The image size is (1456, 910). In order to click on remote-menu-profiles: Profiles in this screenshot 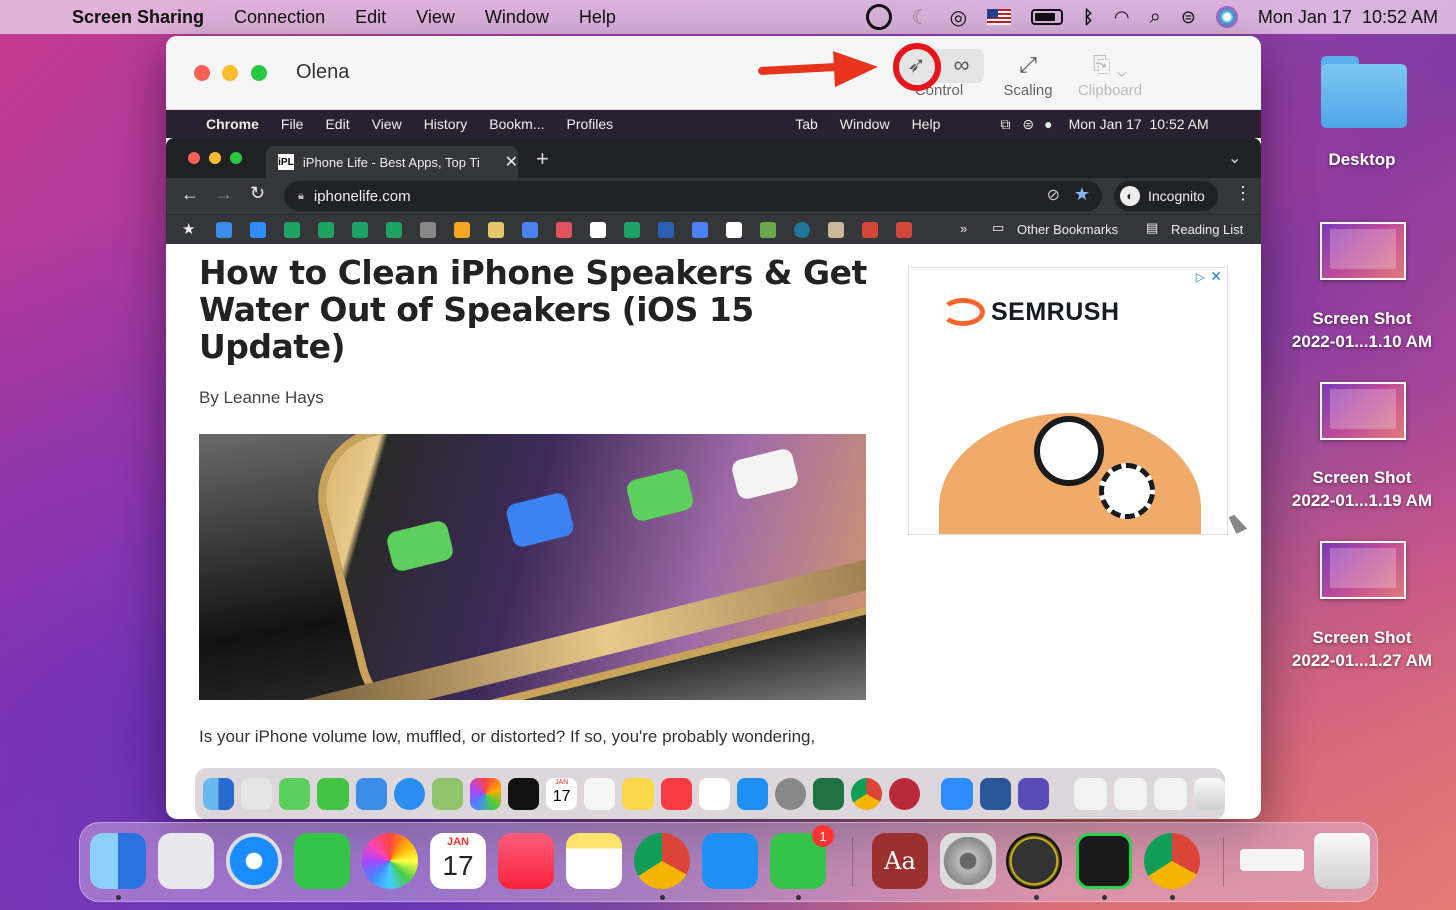, I will do `click(590, 124)`.